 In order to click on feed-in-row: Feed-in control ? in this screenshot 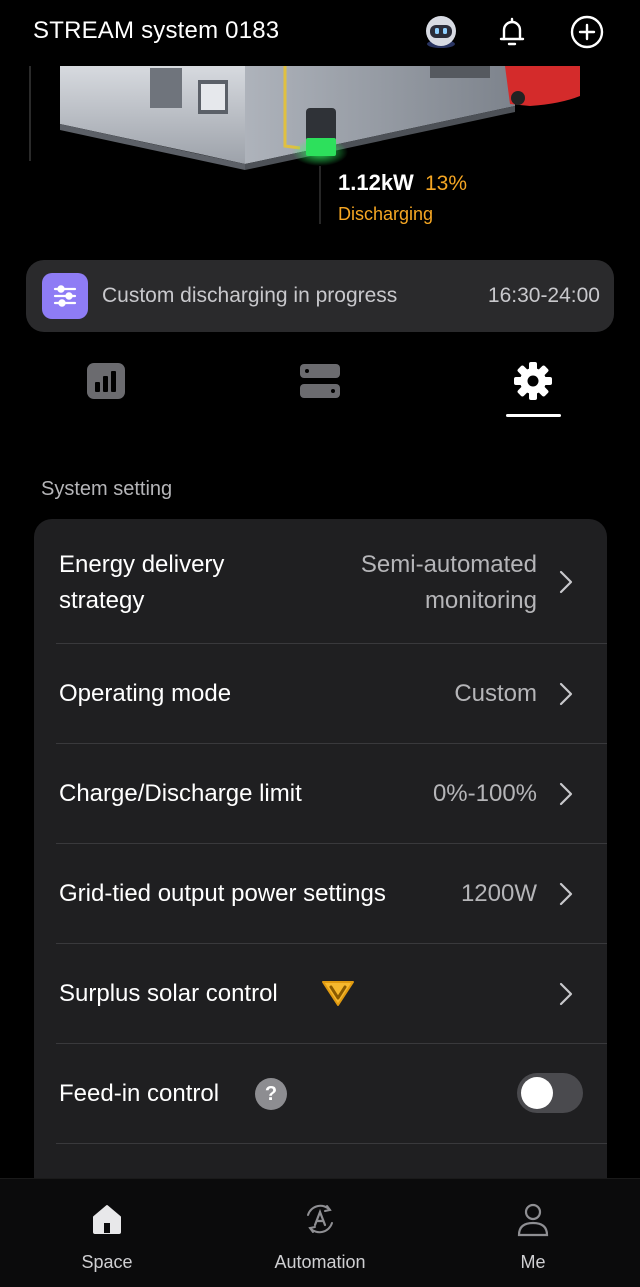, I will do `click(320, 1093)`.